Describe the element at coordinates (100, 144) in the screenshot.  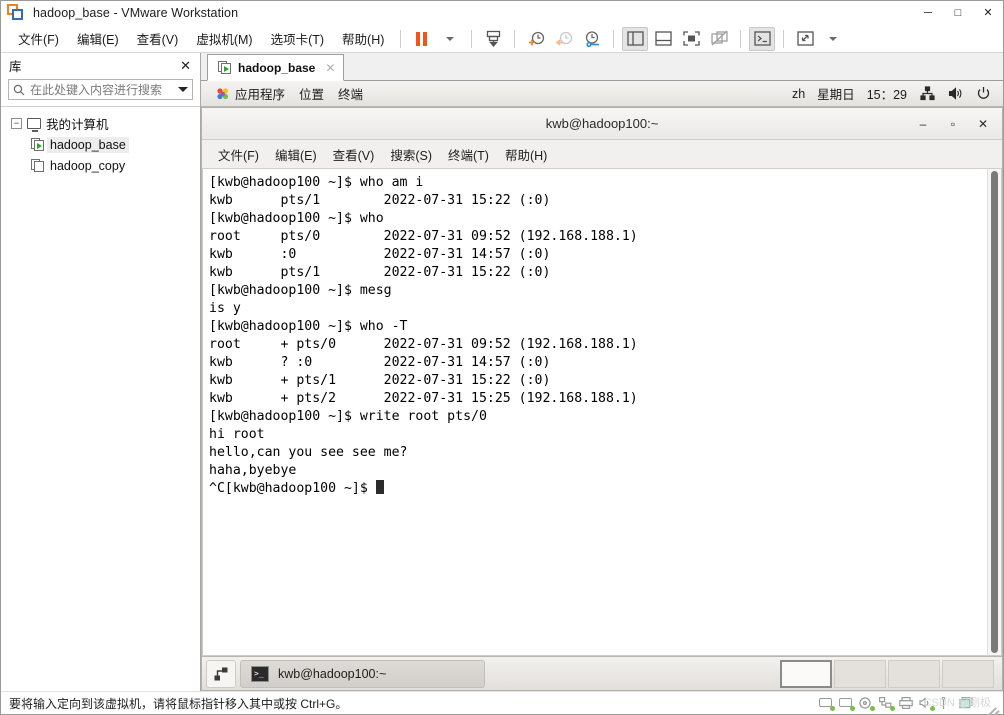
I see `tree-item-hadoop-base: hadoop_base` at that location.